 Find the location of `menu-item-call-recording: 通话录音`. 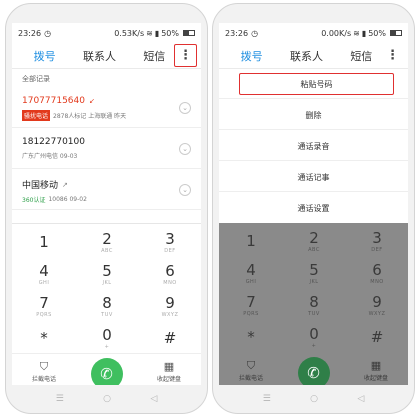

menu-item-call-recording: 通话录音 is located at coordinates (313, 146).